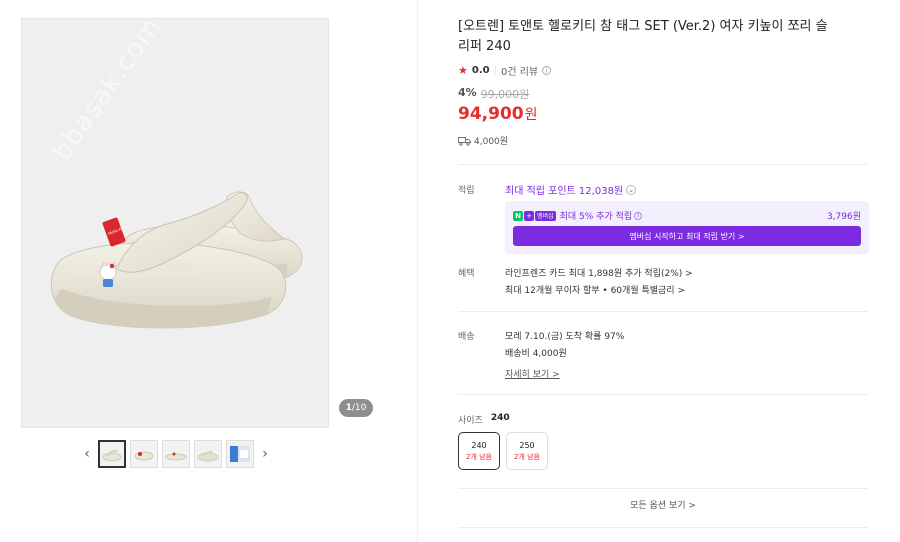 The width and height of the screenshot is (900, 542). What do you see at coordinates (545, 215) in the screenshot?
I see `membership-badge: 멤버십` at bounding box center [545, 215].